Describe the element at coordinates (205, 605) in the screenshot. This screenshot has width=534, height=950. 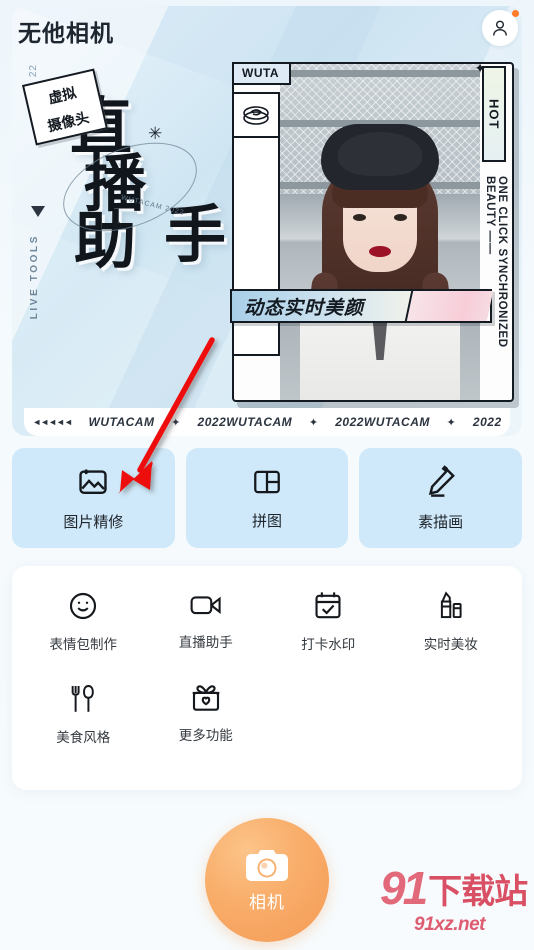
I see `video-camera-icon` at that location.